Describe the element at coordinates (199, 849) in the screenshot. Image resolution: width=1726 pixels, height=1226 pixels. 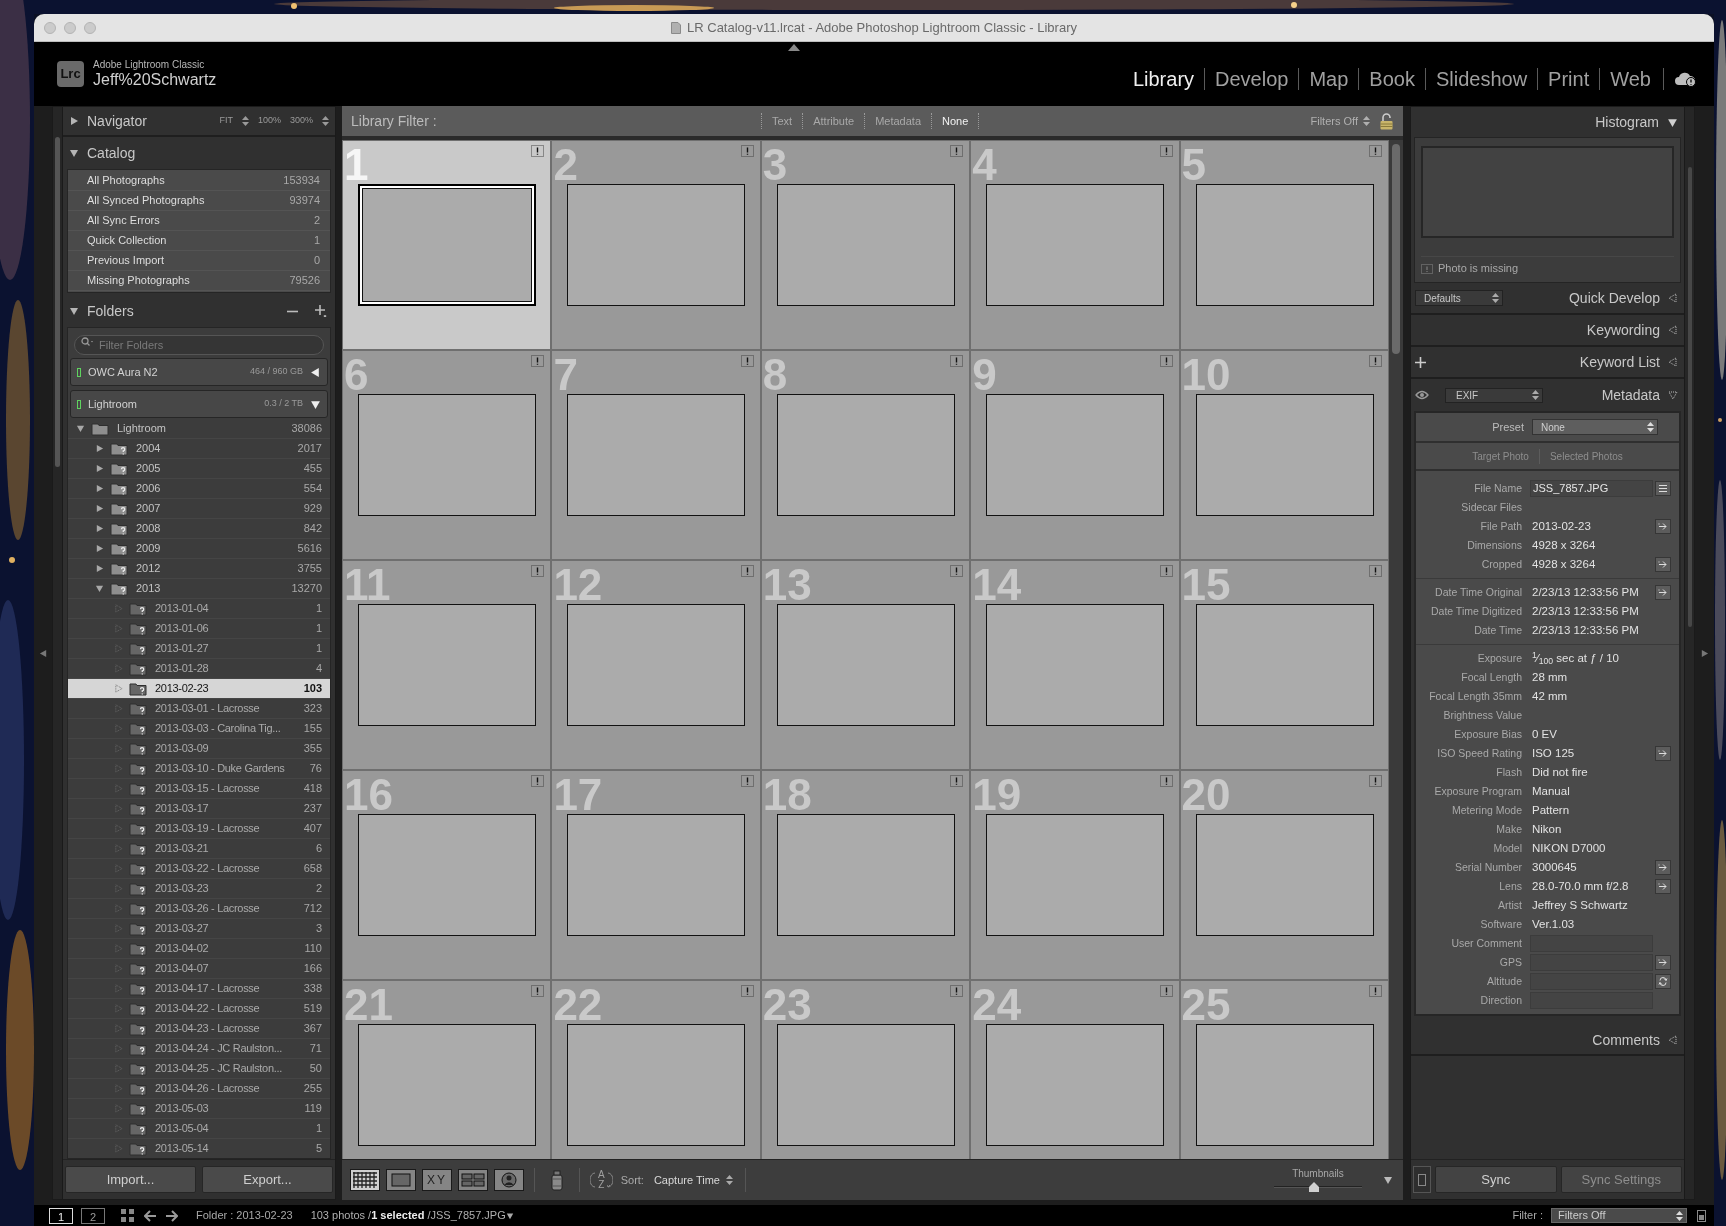
I see `folder-row: 2013-03-21 6` at that location.